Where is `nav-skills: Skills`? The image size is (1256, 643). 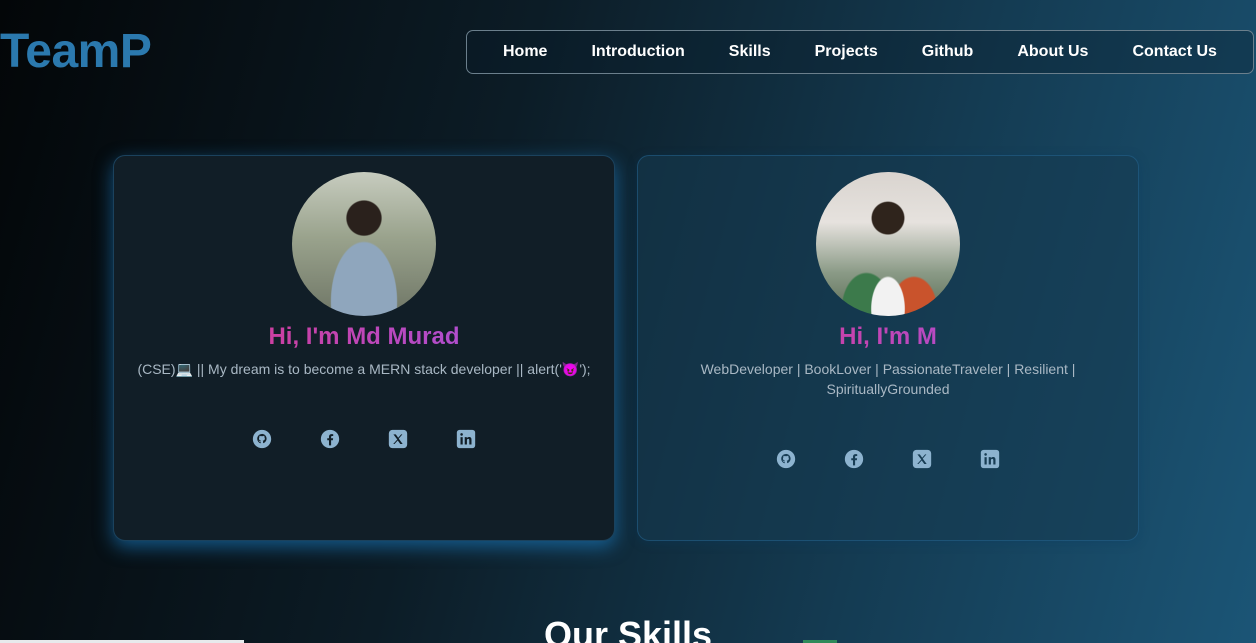 nav-skills: Skills is located at coordinates (750, 52).